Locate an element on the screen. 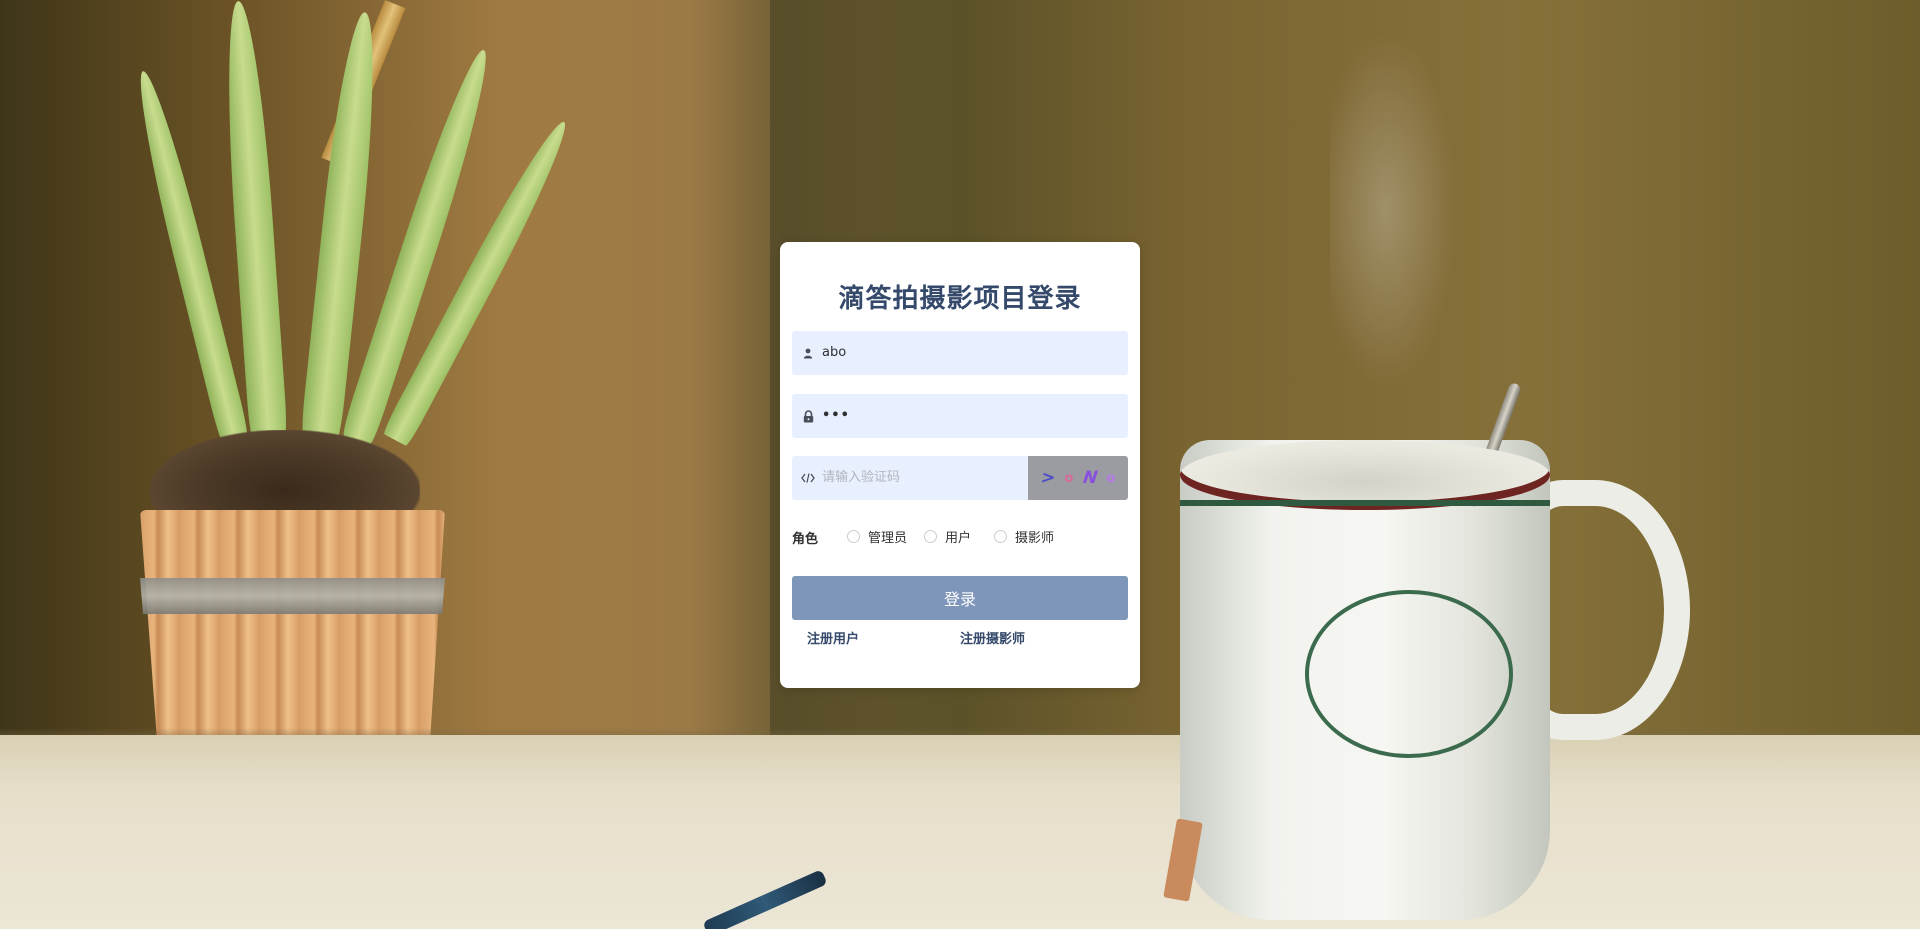  role-radio-user: 用户 is located at coordinates (948, 536).